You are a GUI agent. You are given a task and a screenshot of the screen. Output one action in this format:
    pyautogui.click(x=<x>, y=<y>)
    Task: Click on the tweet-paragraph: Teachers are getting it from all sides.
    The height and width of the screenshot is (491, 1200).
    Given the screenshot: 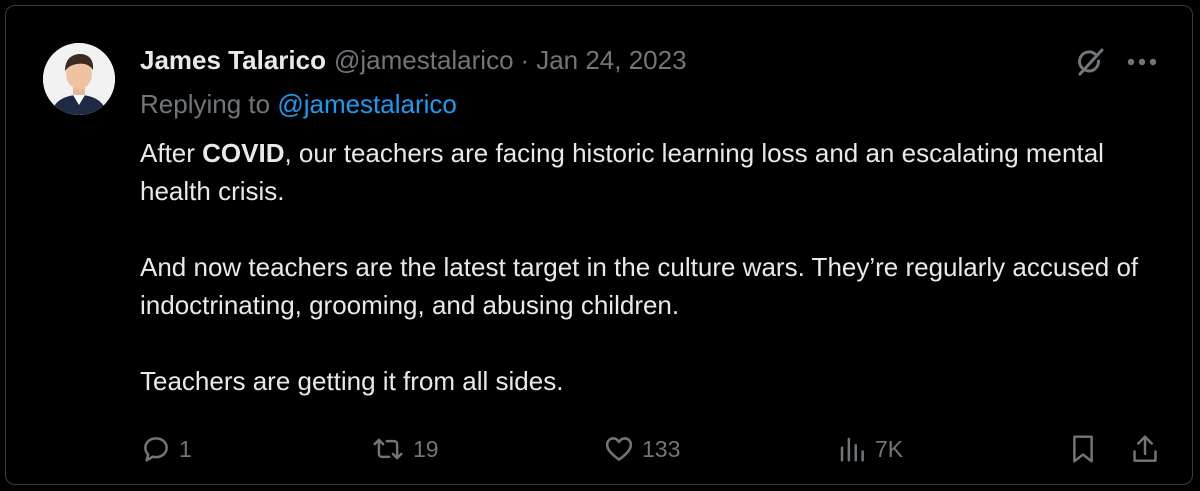 What is the action you would take?
    pyautogui.click(x=352, y=381)
    